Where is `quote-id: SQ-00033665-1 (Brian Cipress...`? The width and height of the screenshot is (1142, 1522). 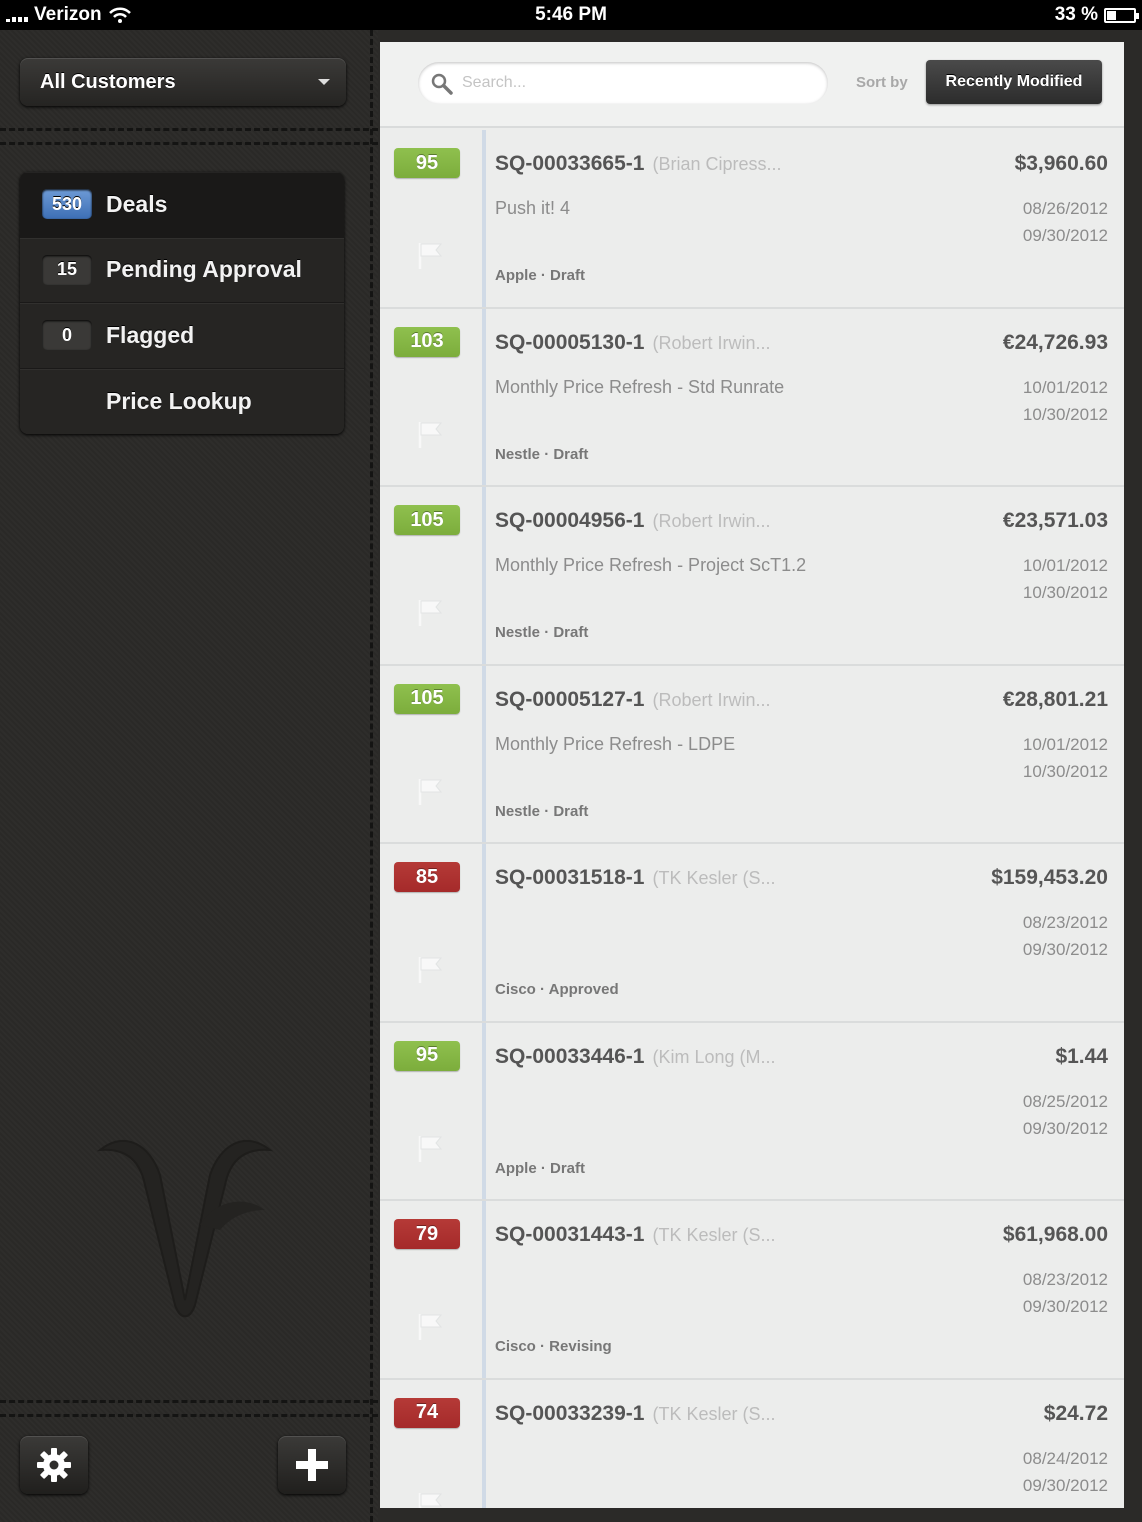 quote-id: SQ-00033665-1 (Brian Cipress... is located at coordinates (638, 163).